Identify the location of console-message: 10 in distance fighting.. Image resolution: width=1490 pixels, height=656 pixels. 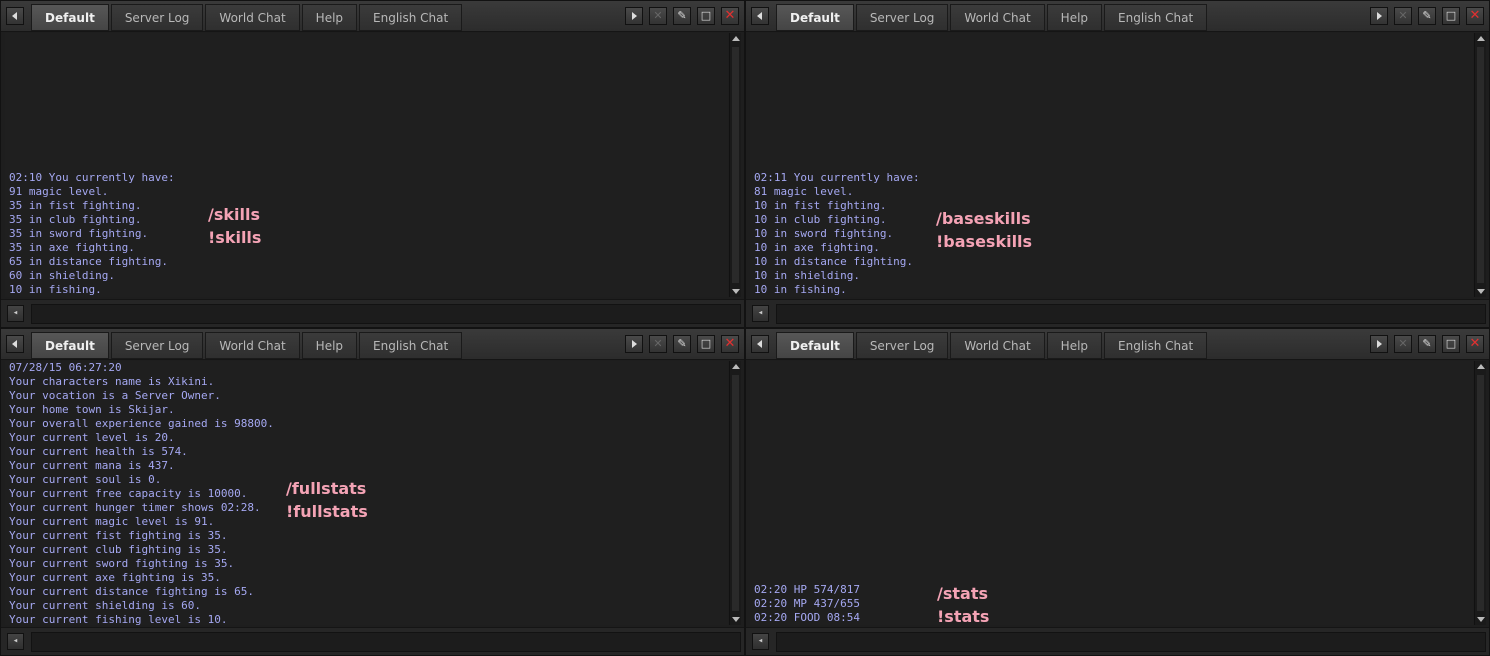
(833, 261).